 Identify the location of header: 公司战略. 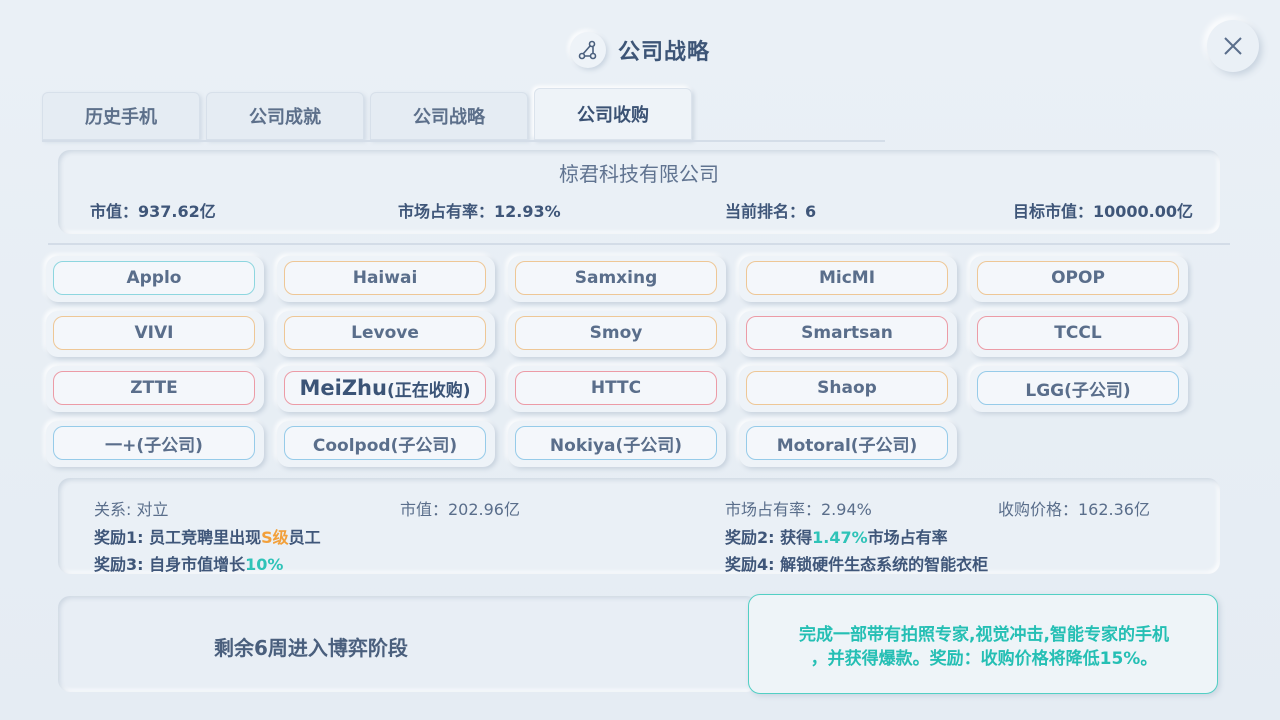
(640, 50).